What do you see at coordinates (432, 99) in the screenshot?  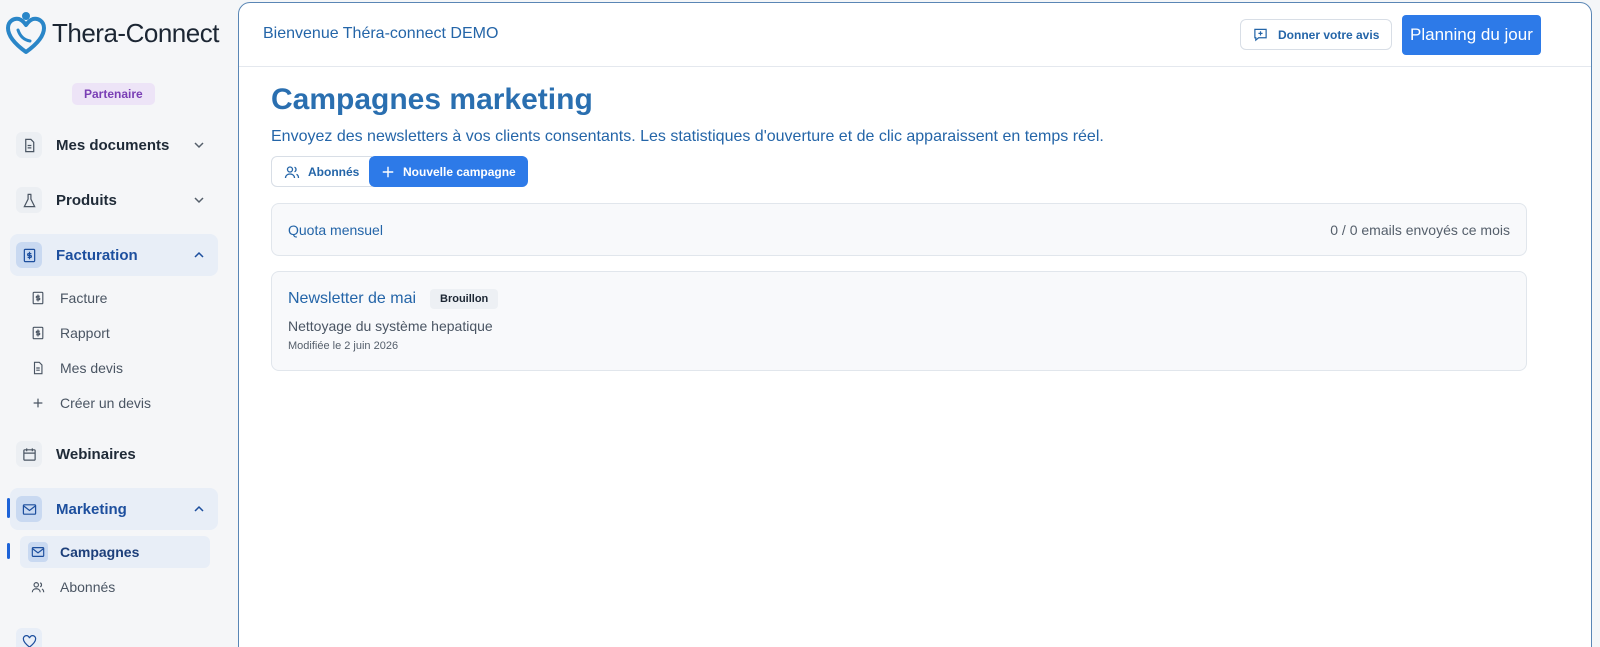 I see `page-title: Campagnes marketing` at bounding box center [432, 99].